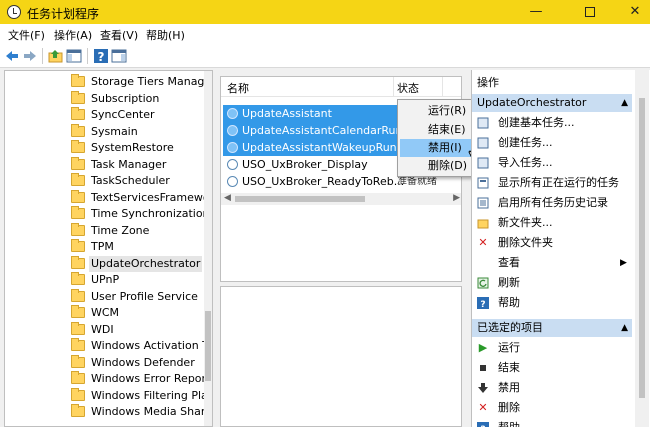 The height and width of the screenshot is (427, 650). Describe the element at coordinates (483, 163) in the screenshot. I see `import-task-icon` at that location.